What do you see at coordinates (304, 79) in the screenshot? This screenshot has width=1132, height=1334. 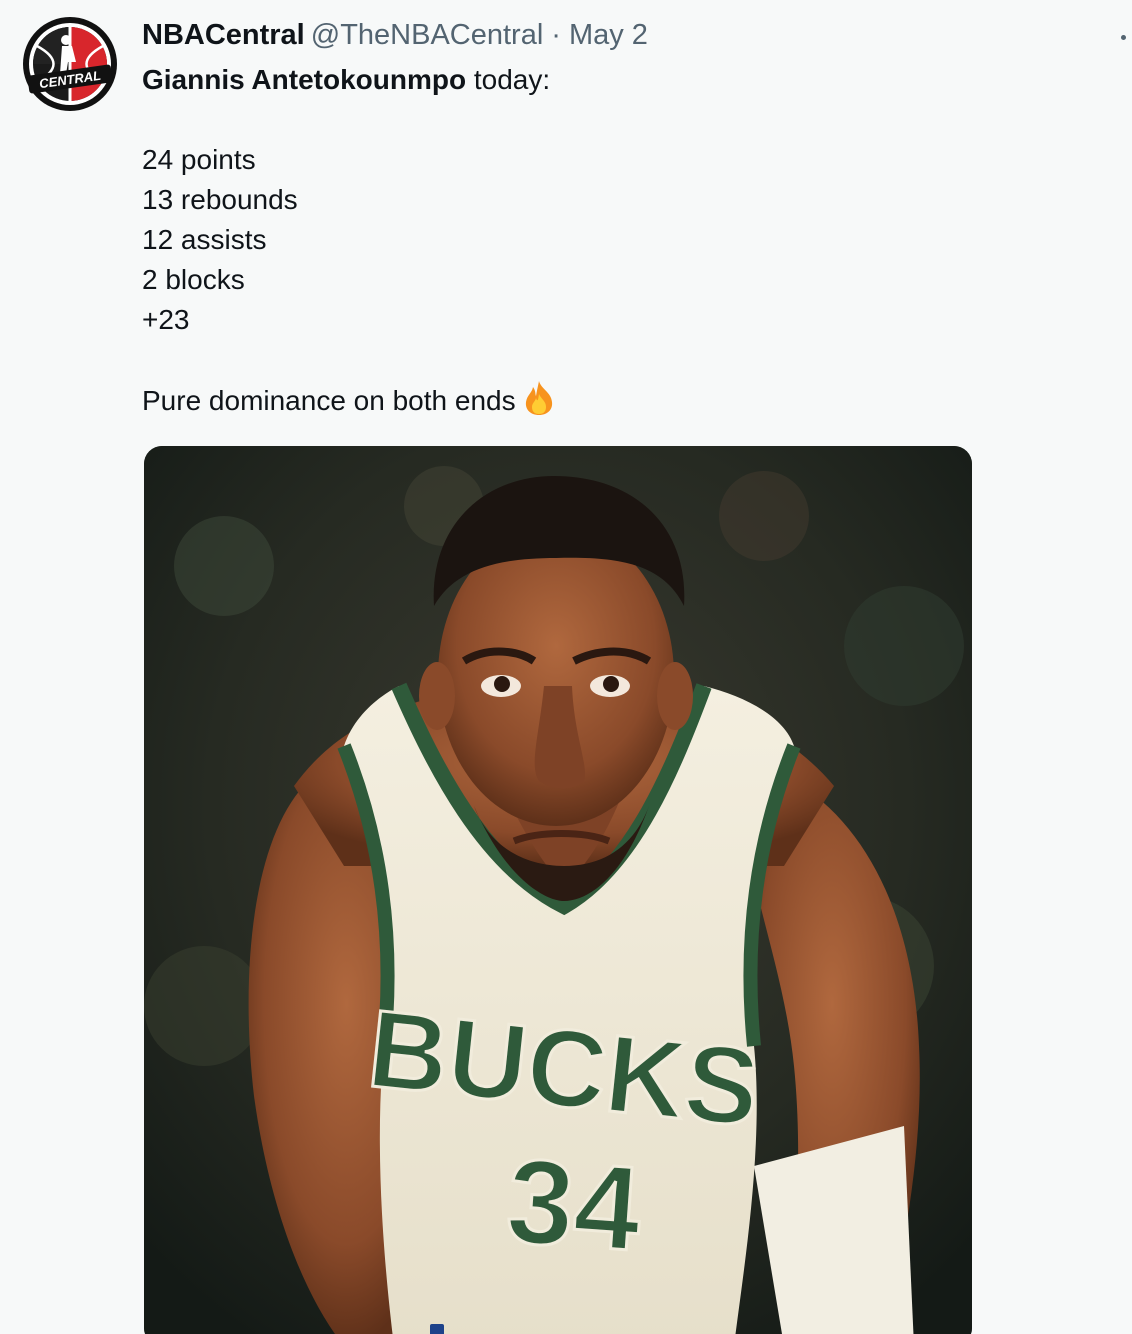 I see `player-name: Giannis Antetokounmpo` at bounding box center [304, 79].